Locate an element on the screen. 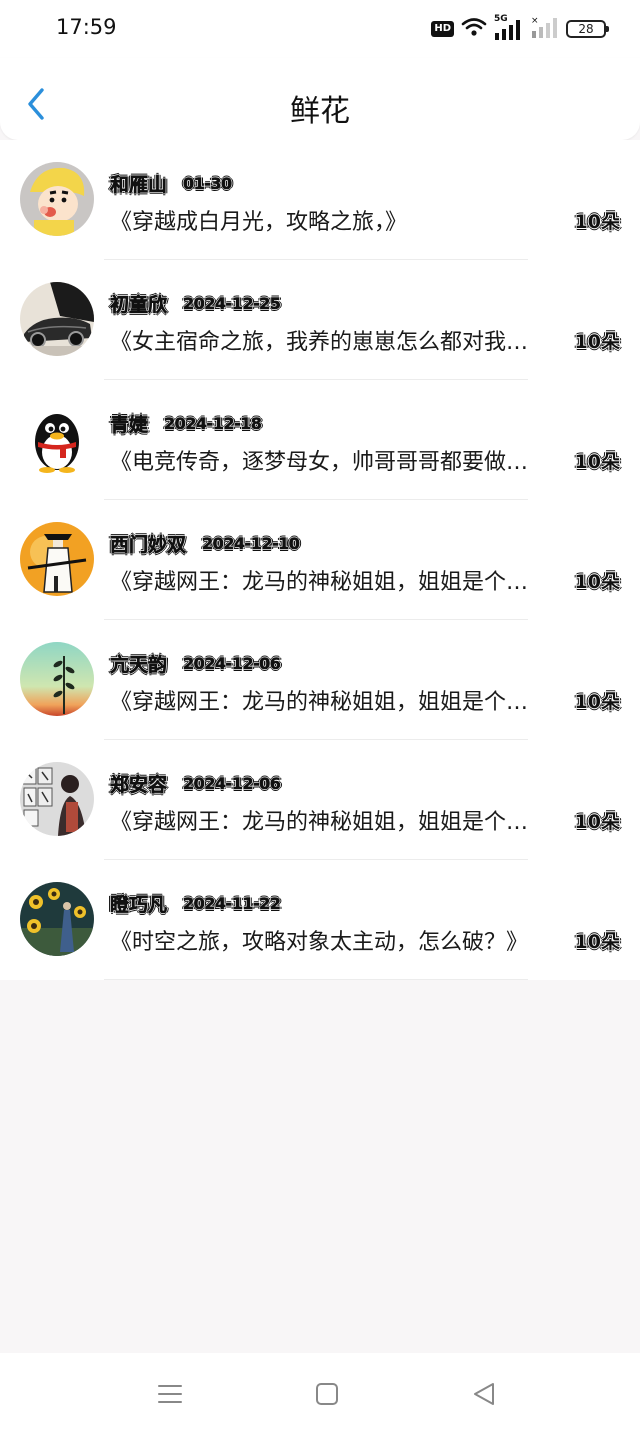 The height and width of the screenshot is (1433, 640). wifi-icon is located at coordinates (474, 29).